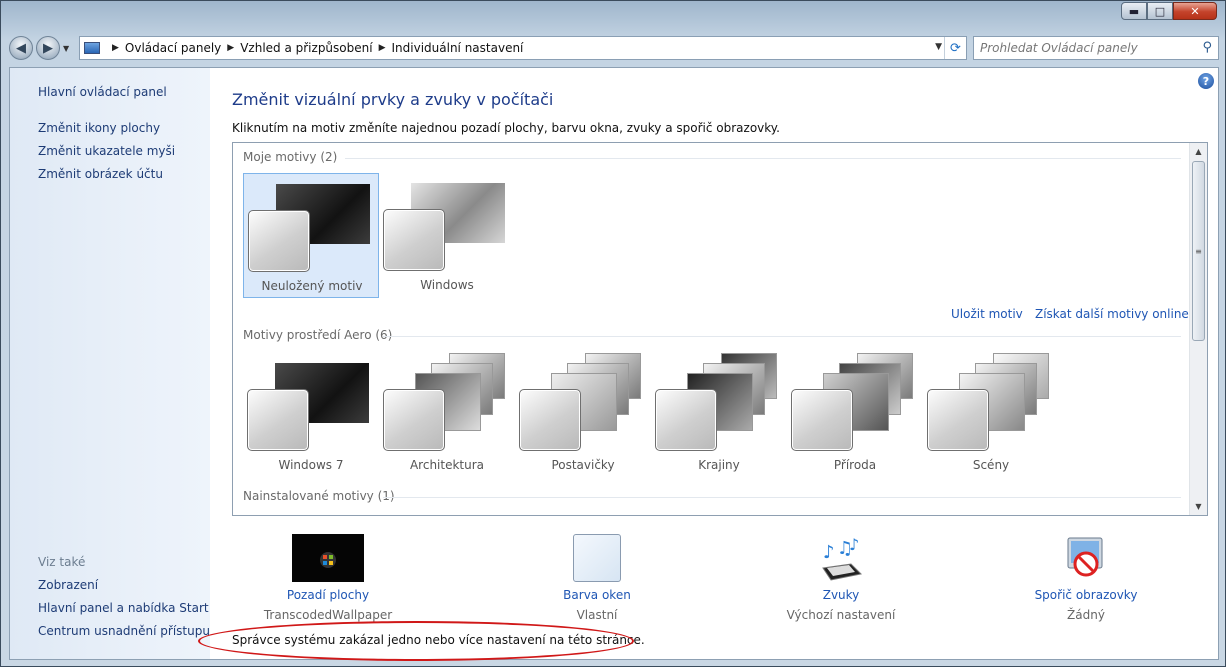 This screenshot has width=1226, height=667. I want to click on screen-saver-value: Žádný, so click(1086, 615).